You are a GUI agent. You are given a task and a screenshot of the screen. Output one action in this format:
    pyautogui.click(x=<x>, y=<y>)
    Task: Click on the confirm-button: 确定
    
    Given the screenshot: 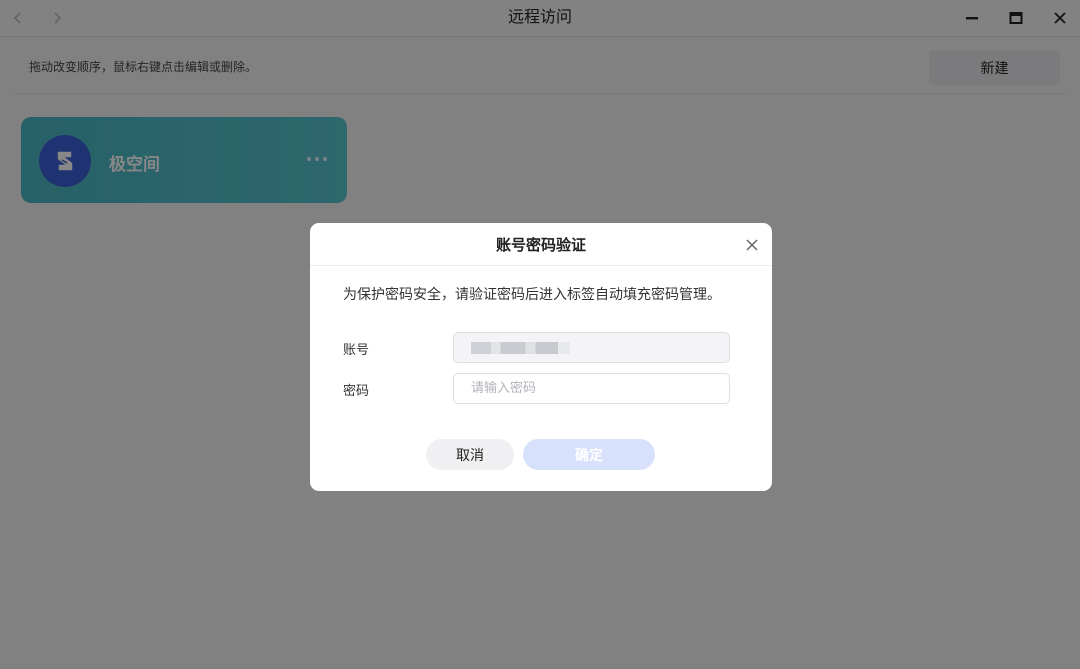 What is the action you would take?
    pyautogui.click(x=589, y=454)
    